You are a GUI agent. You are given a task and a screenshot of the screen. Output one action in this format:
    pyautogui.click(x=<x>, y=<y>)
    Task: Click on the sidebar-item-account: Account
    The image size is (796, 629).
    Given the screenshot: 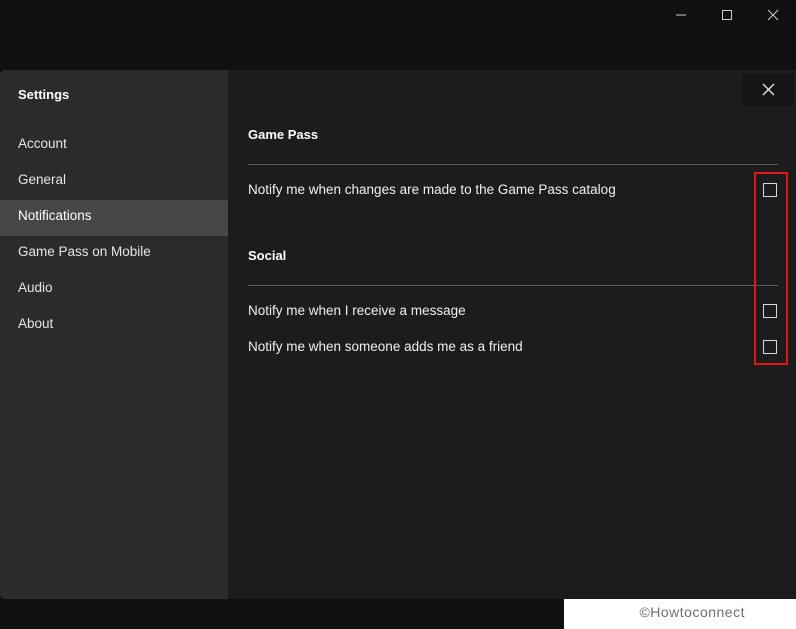 What is the action you would take?
    pyautogui.click(x=114, y=146)
    